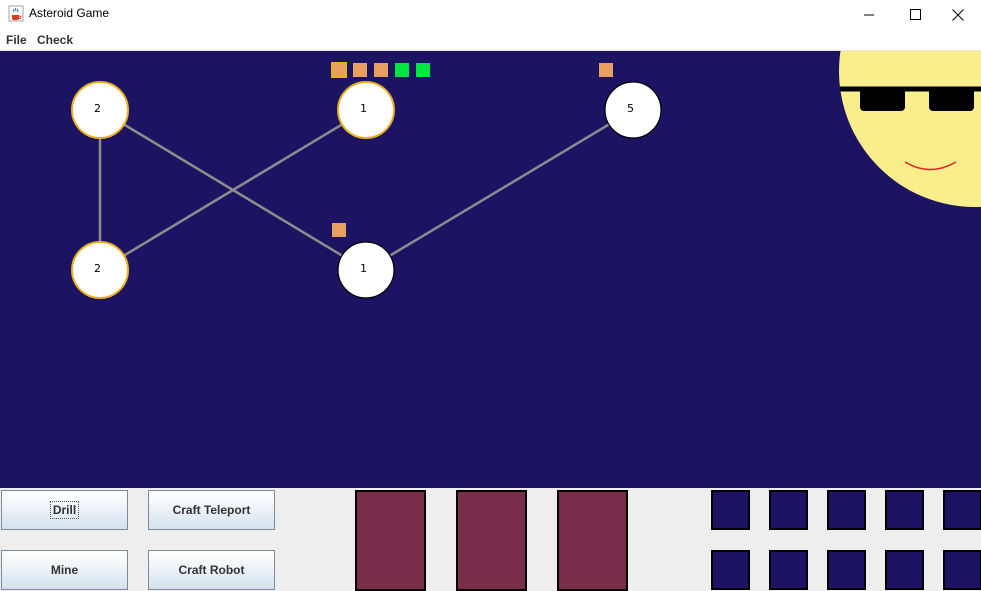 The width and height of the screenshot is (981, 591). I want to click on menu-file: File, so click(16, 40).